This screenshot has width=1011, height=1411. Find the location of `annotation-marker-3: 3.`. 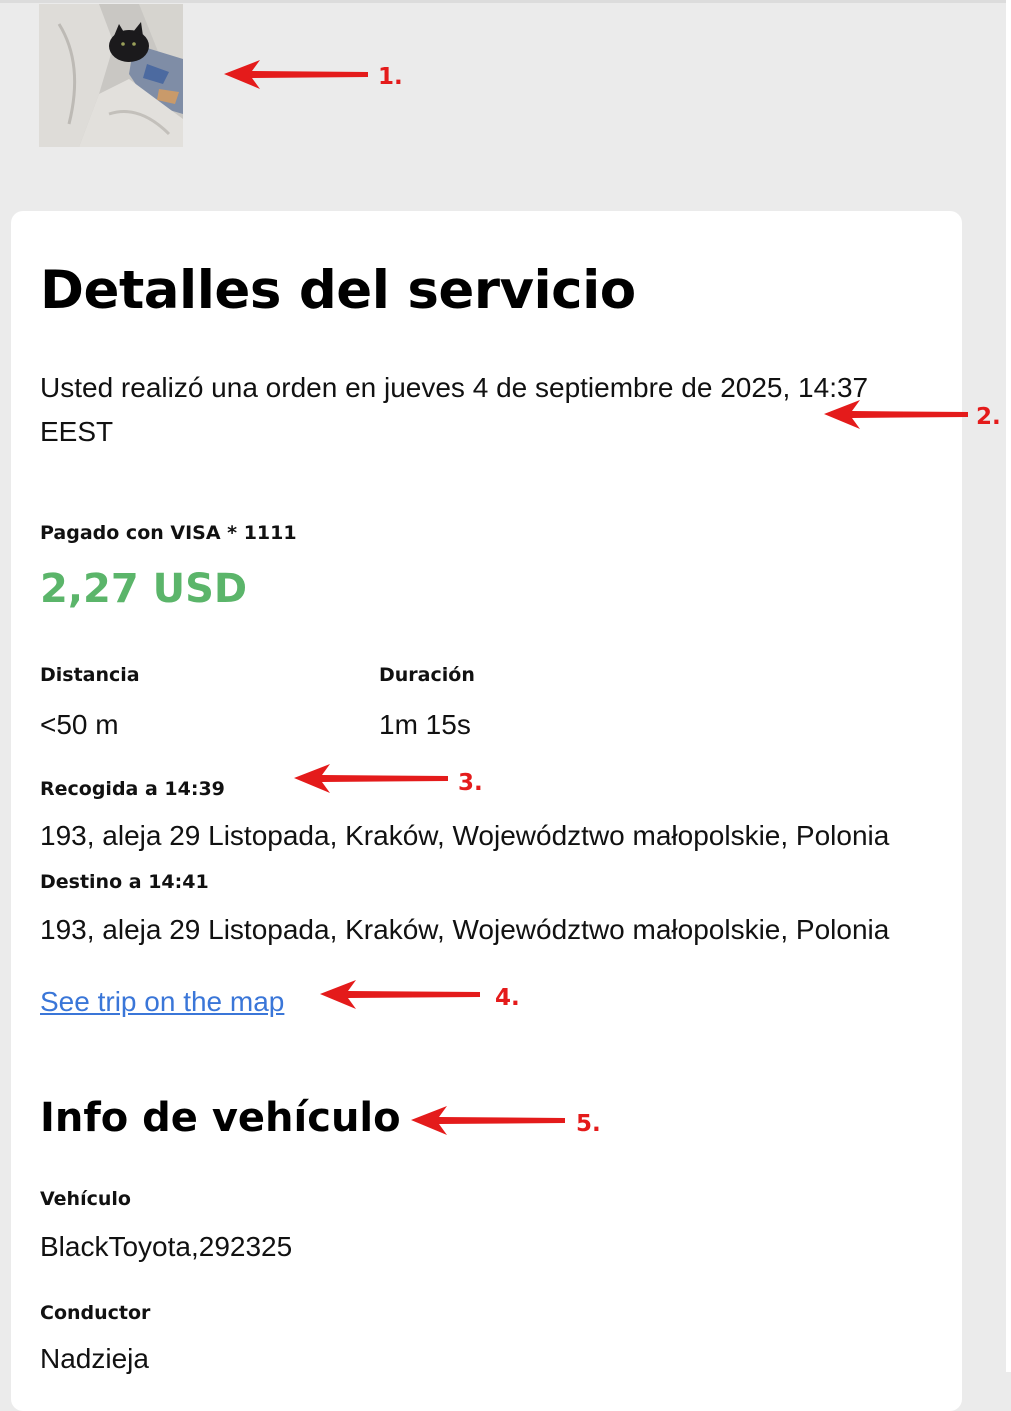

annotation-marker-3: 3. is located at coordinates (470, 783).